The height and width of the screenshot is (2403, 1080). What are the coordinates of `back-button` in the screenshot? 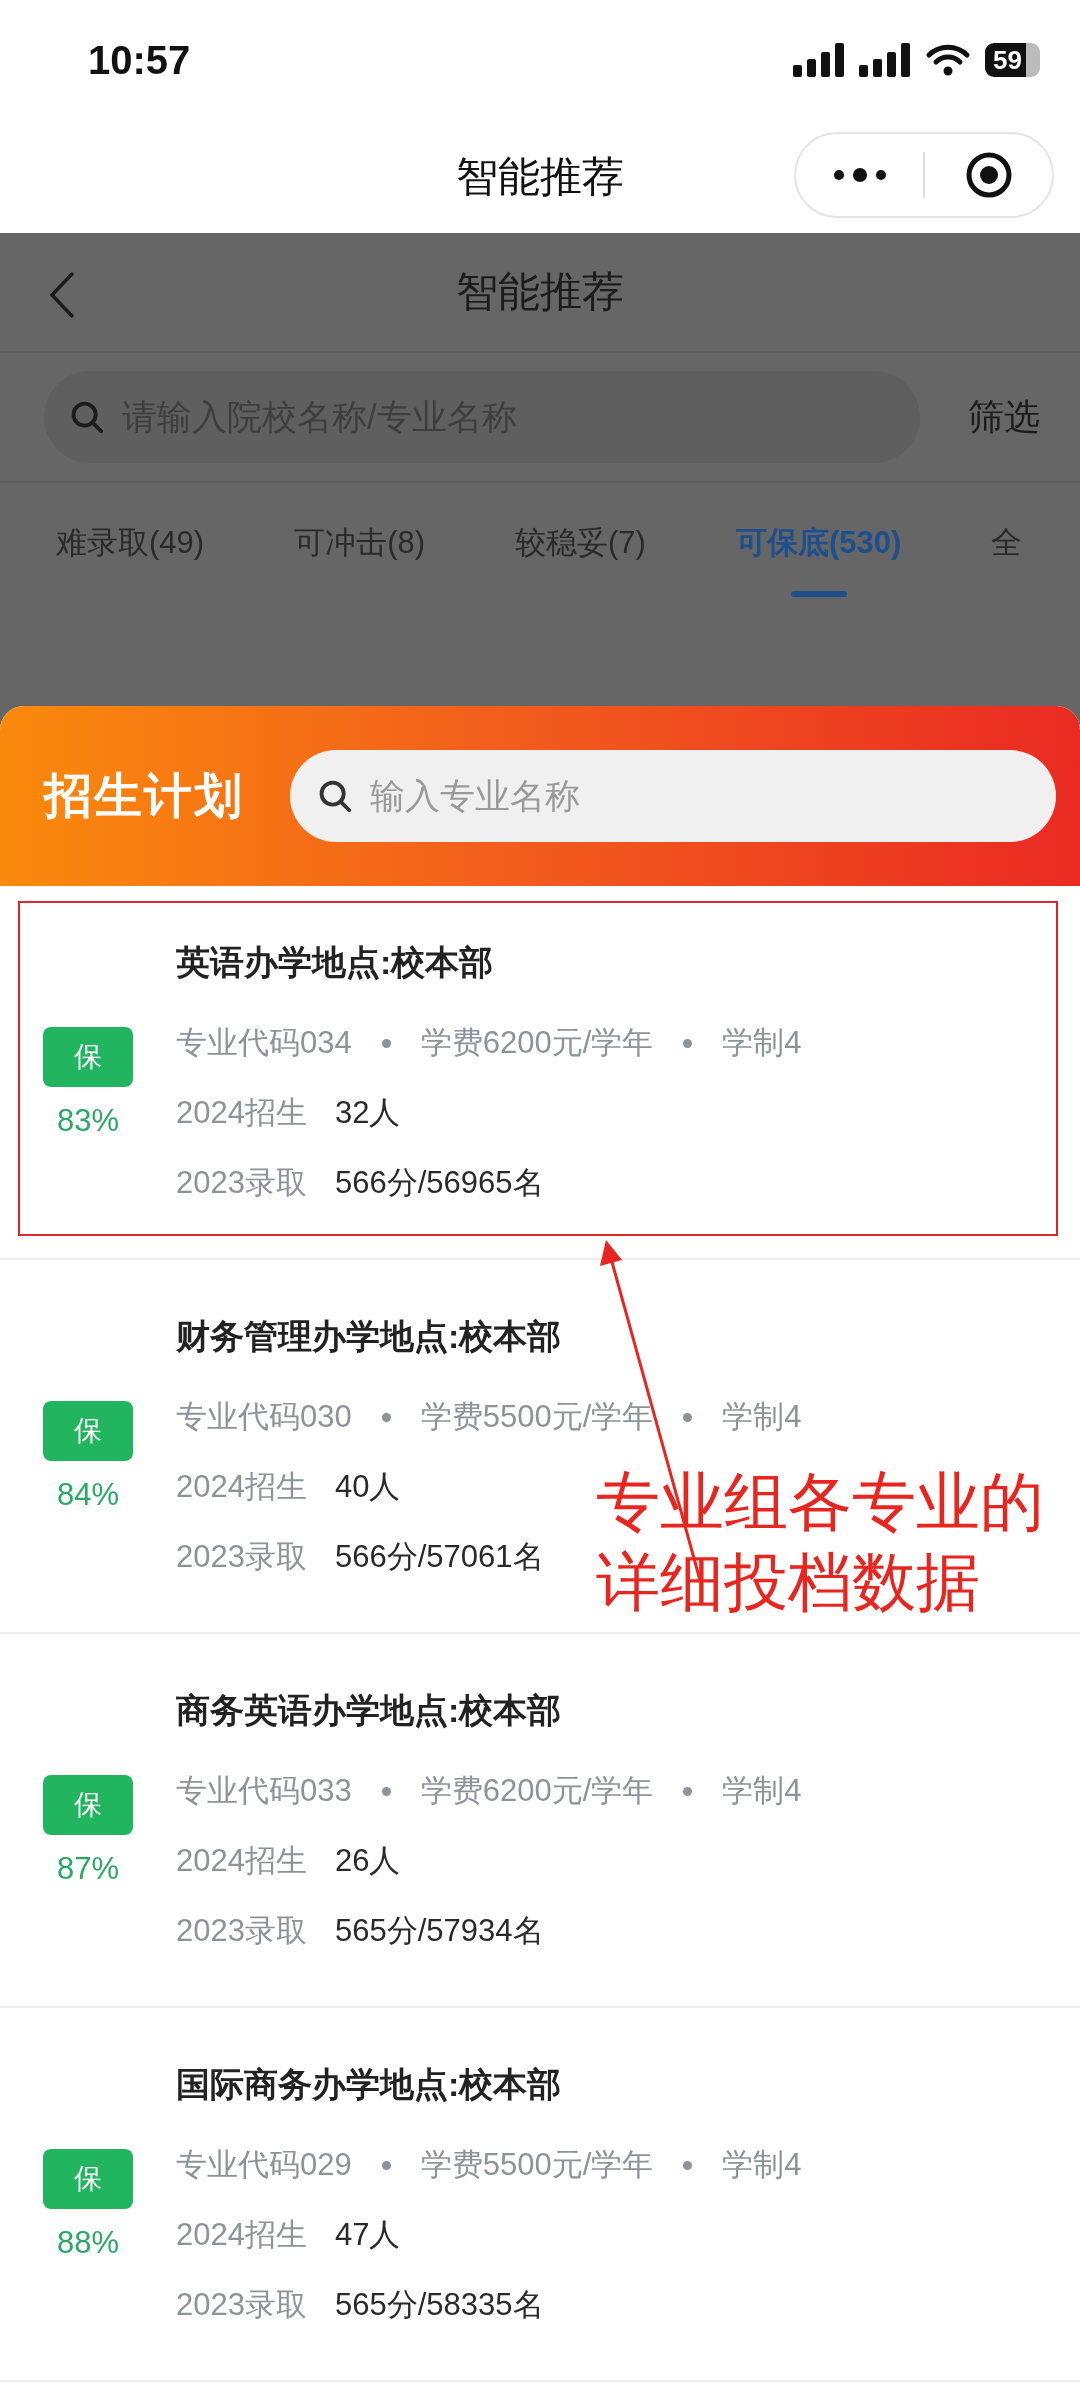 It's located at (62, 295).